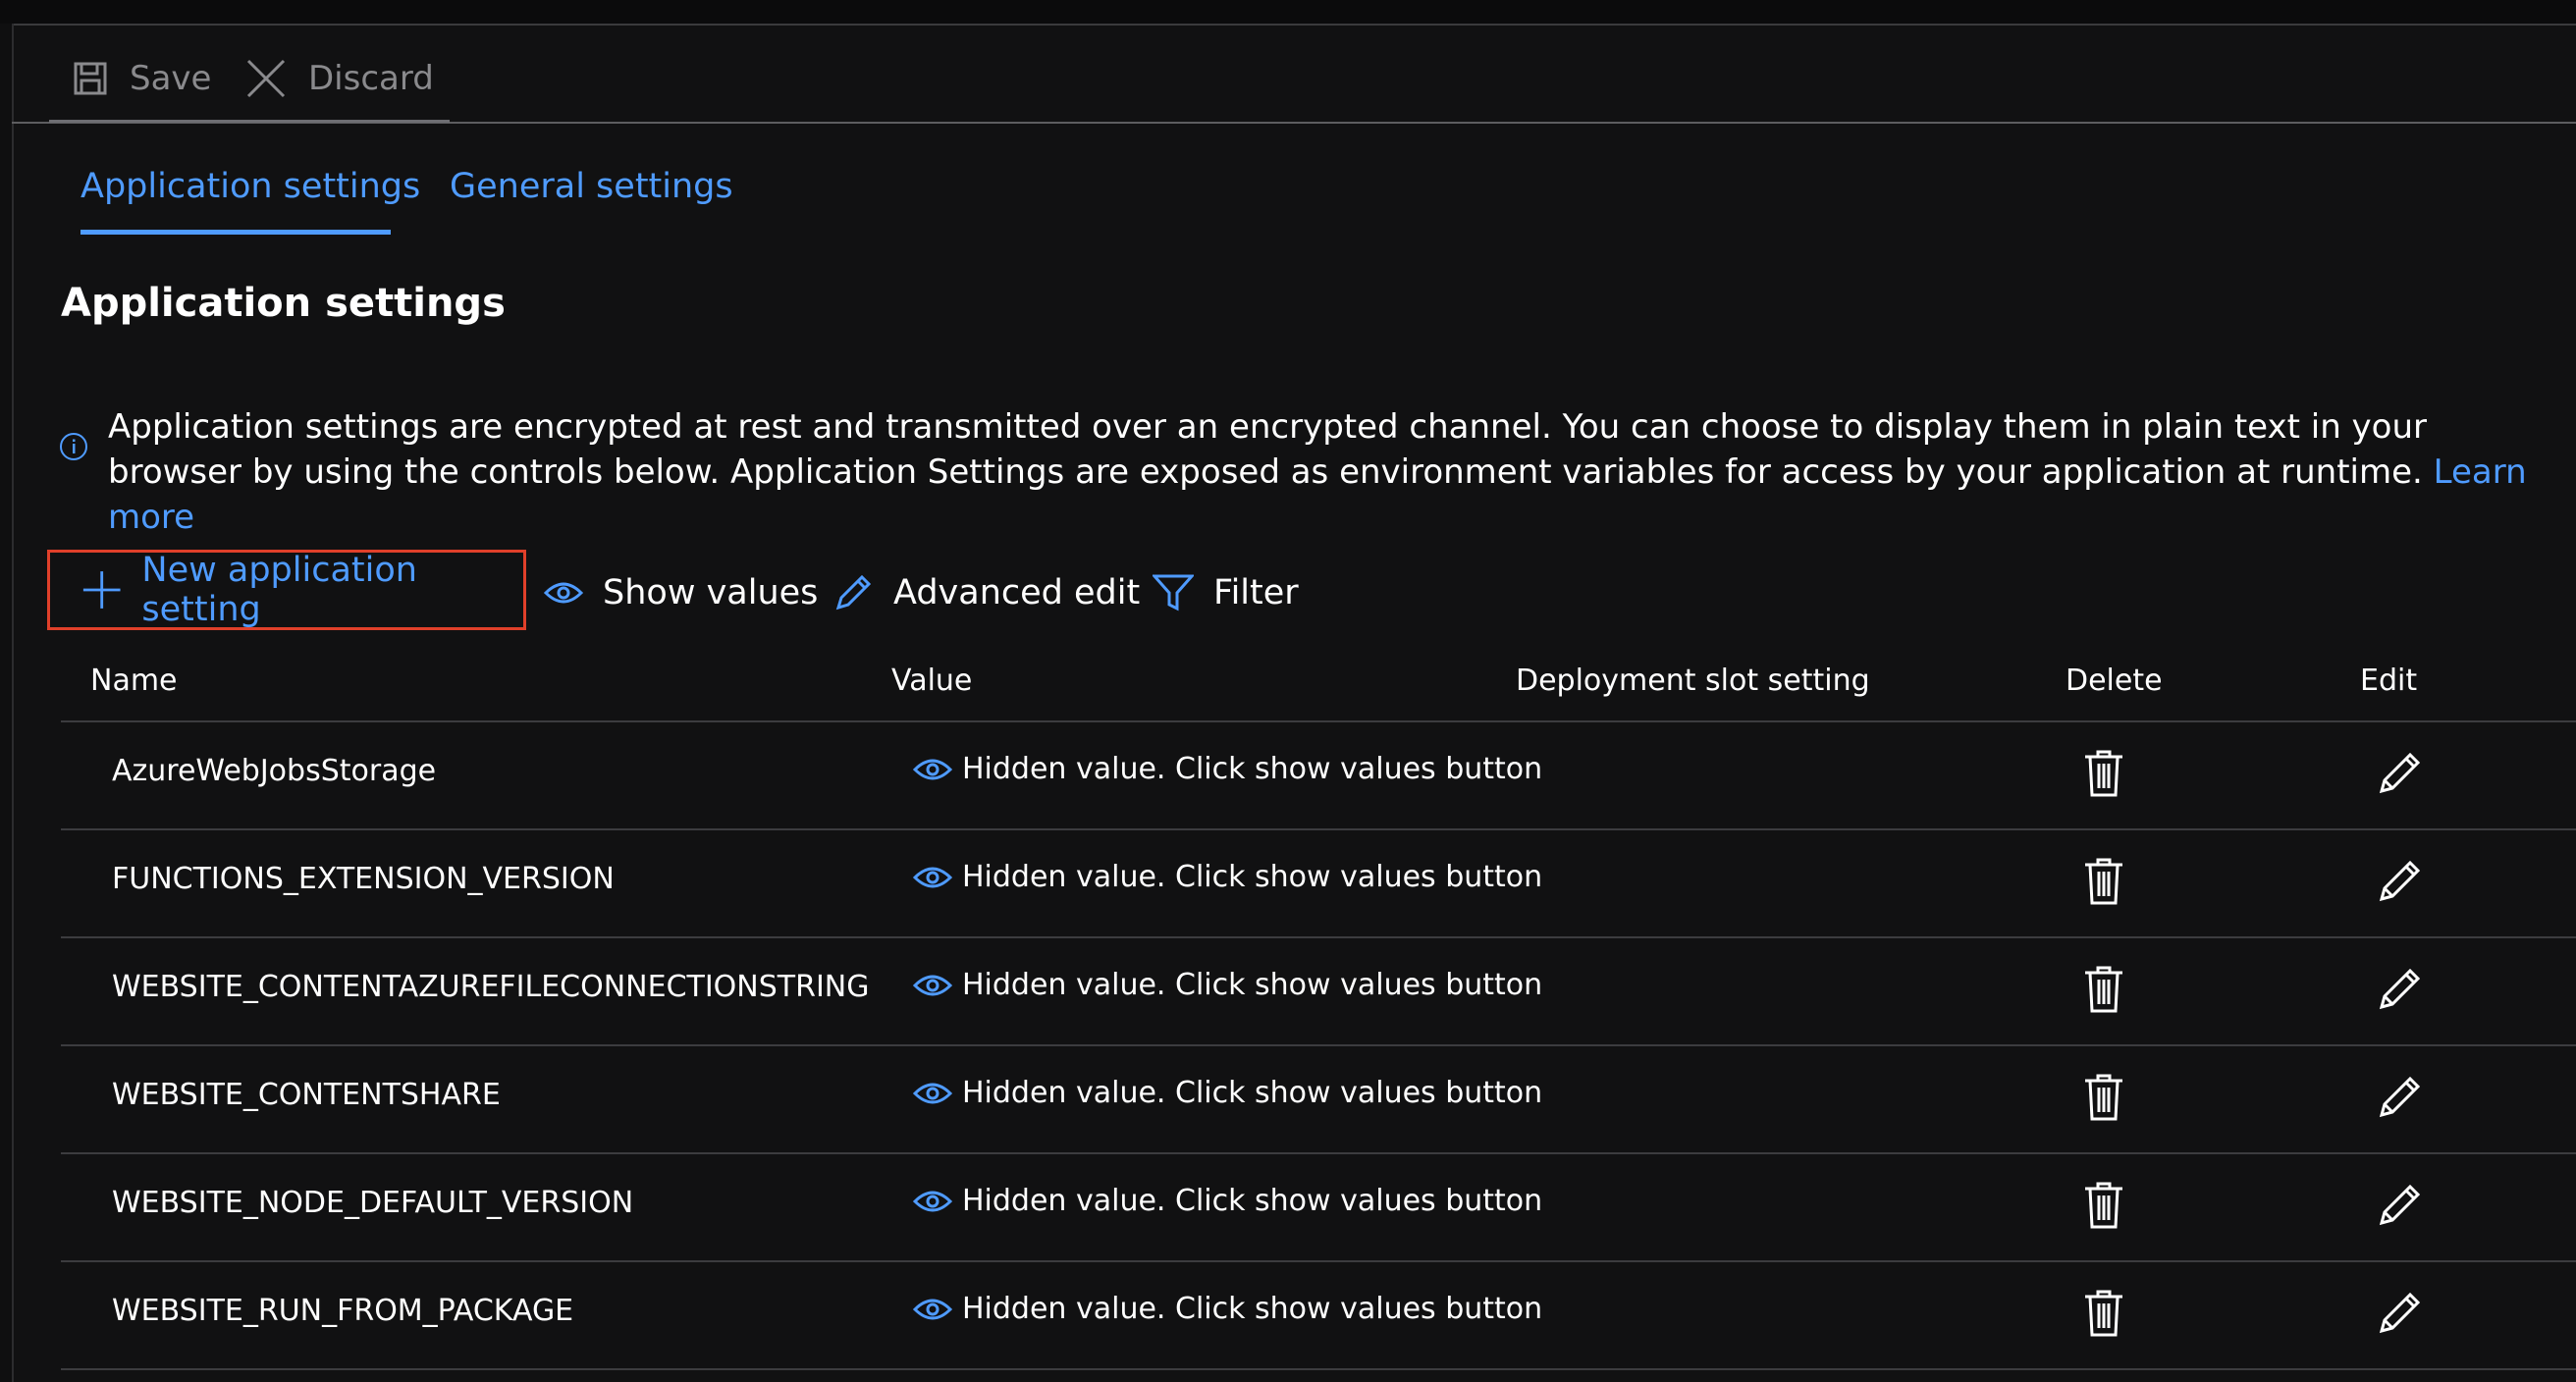 This screenshot has width=2576, height=1382. What do you see at coordinates (1288, 13) in the screenshot?
I see `top-strip` at bounding box center [1288, 13].